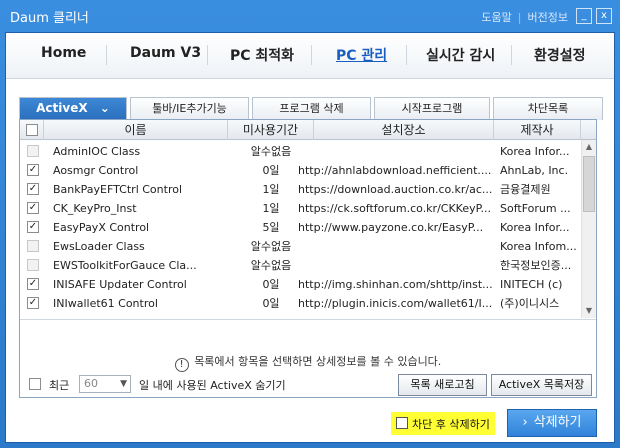 This screenshot has width=620, height=448. What do you see at coordinates (404, 130) in the screenshot?
I see `header-install-location: 설치장소` at bounding box center [404, 130].